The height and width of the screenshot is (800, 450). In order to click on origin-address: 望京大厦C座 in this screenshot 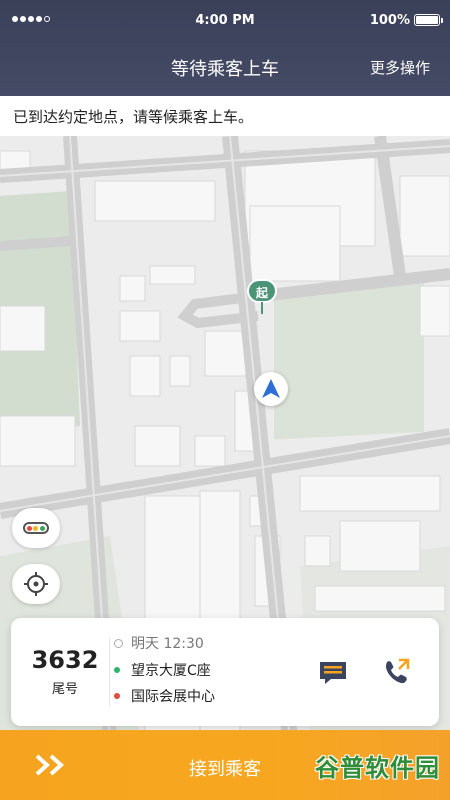, I will do `click(171, 671)`.